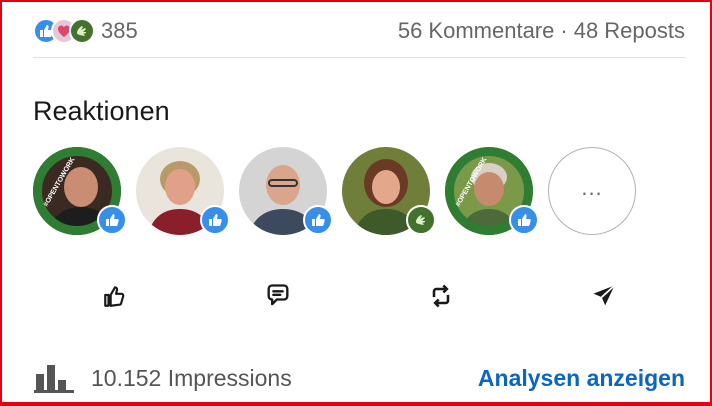  I want to click on send-button, so click(604, 296).